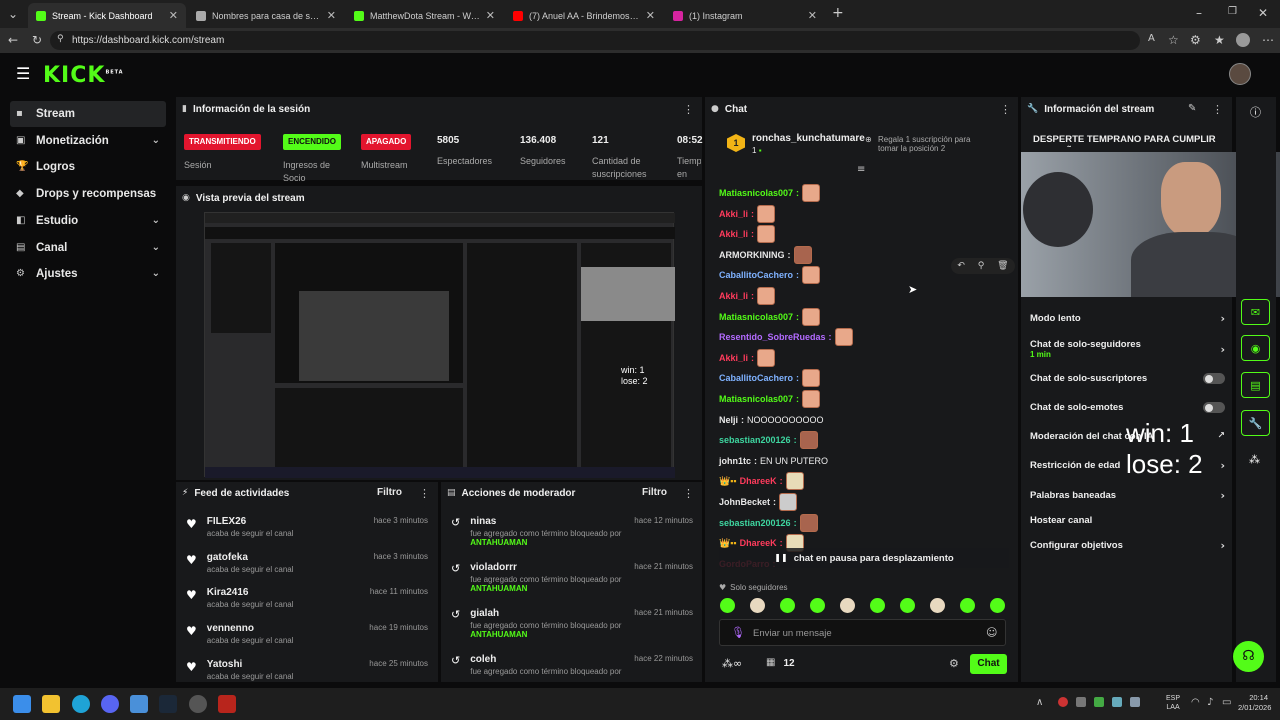 This screenshot has height=720, width=1280. What do you see at coordinates (1192, 109) in the screenshot?
I see `edit-icon: ✎` at bounding box center [1192, 109].